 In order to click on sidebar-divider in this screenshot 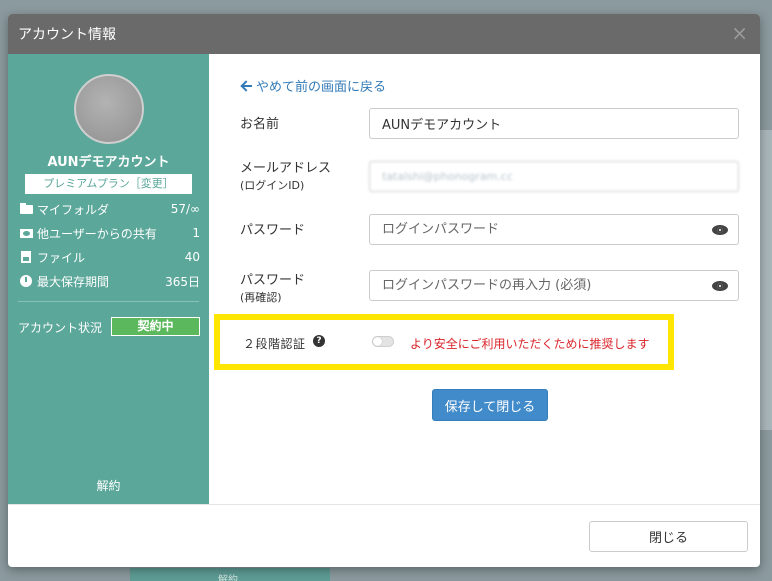, I will do `click(108, 301)`.